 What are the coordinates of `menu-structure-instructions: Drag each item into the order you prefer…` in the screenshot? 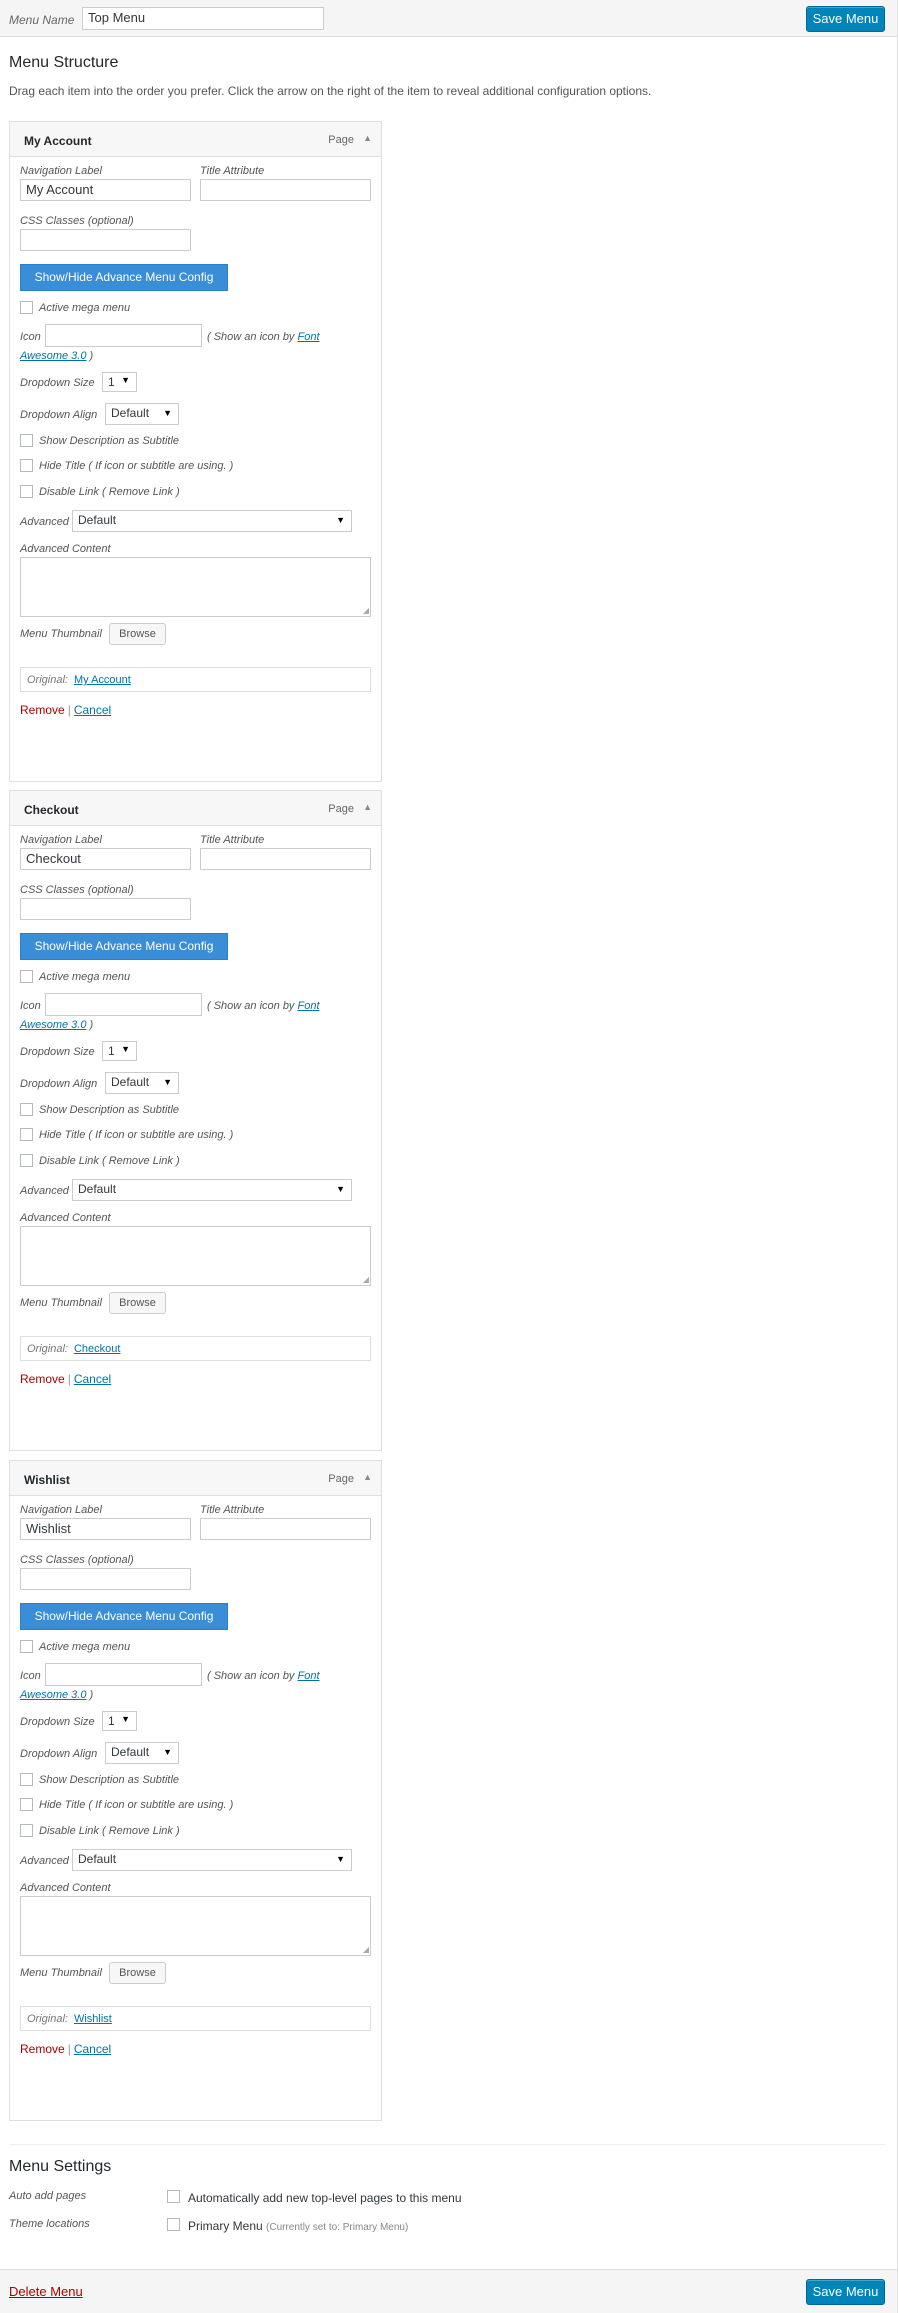 It's located at (330, 91).